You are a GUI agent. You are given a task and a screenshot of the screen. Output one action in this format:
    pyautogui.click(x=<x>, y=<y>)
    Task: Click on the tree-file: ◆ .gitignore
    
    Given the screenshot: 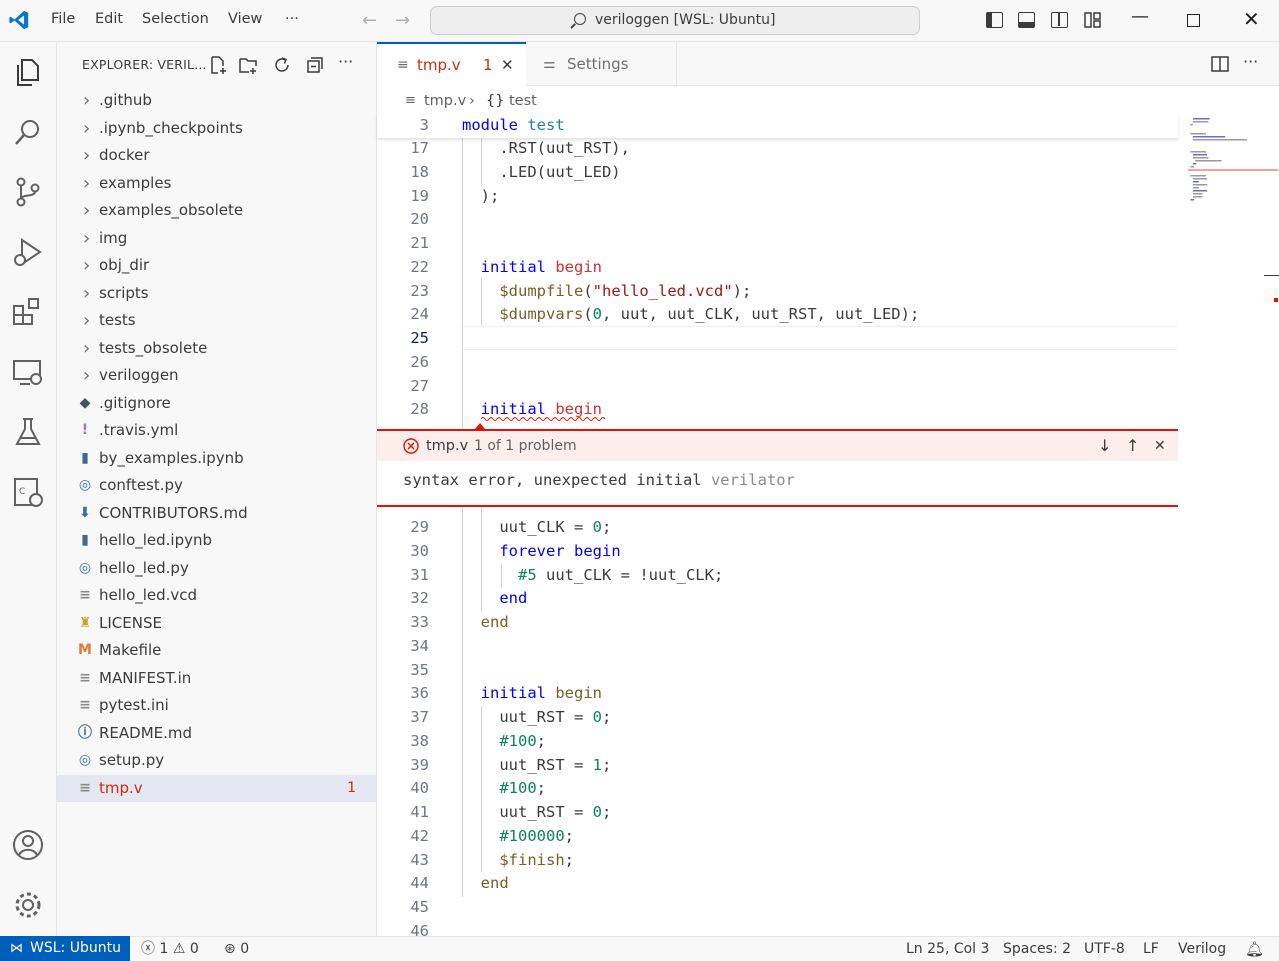 What is the action you would take?
    pyautogui.click(x=216, y=403)
    